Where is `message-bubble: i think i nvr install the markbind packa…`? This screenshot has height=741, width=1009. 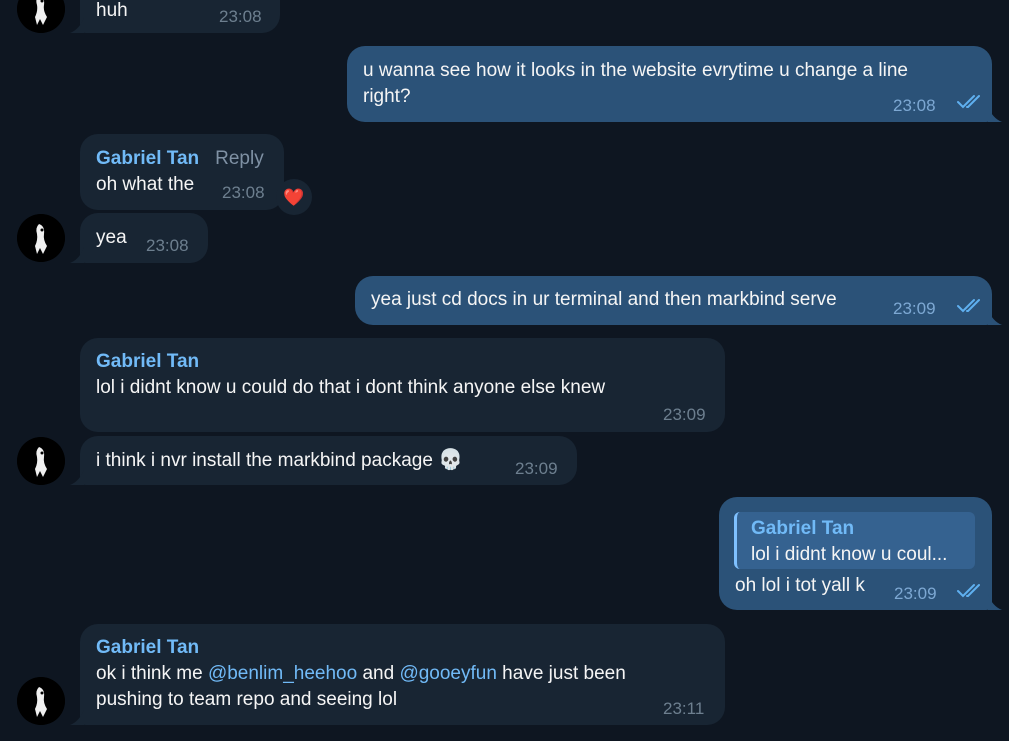 message-bubble: i think i nvr install the markbind packa… is located at coordinates (328, 460).